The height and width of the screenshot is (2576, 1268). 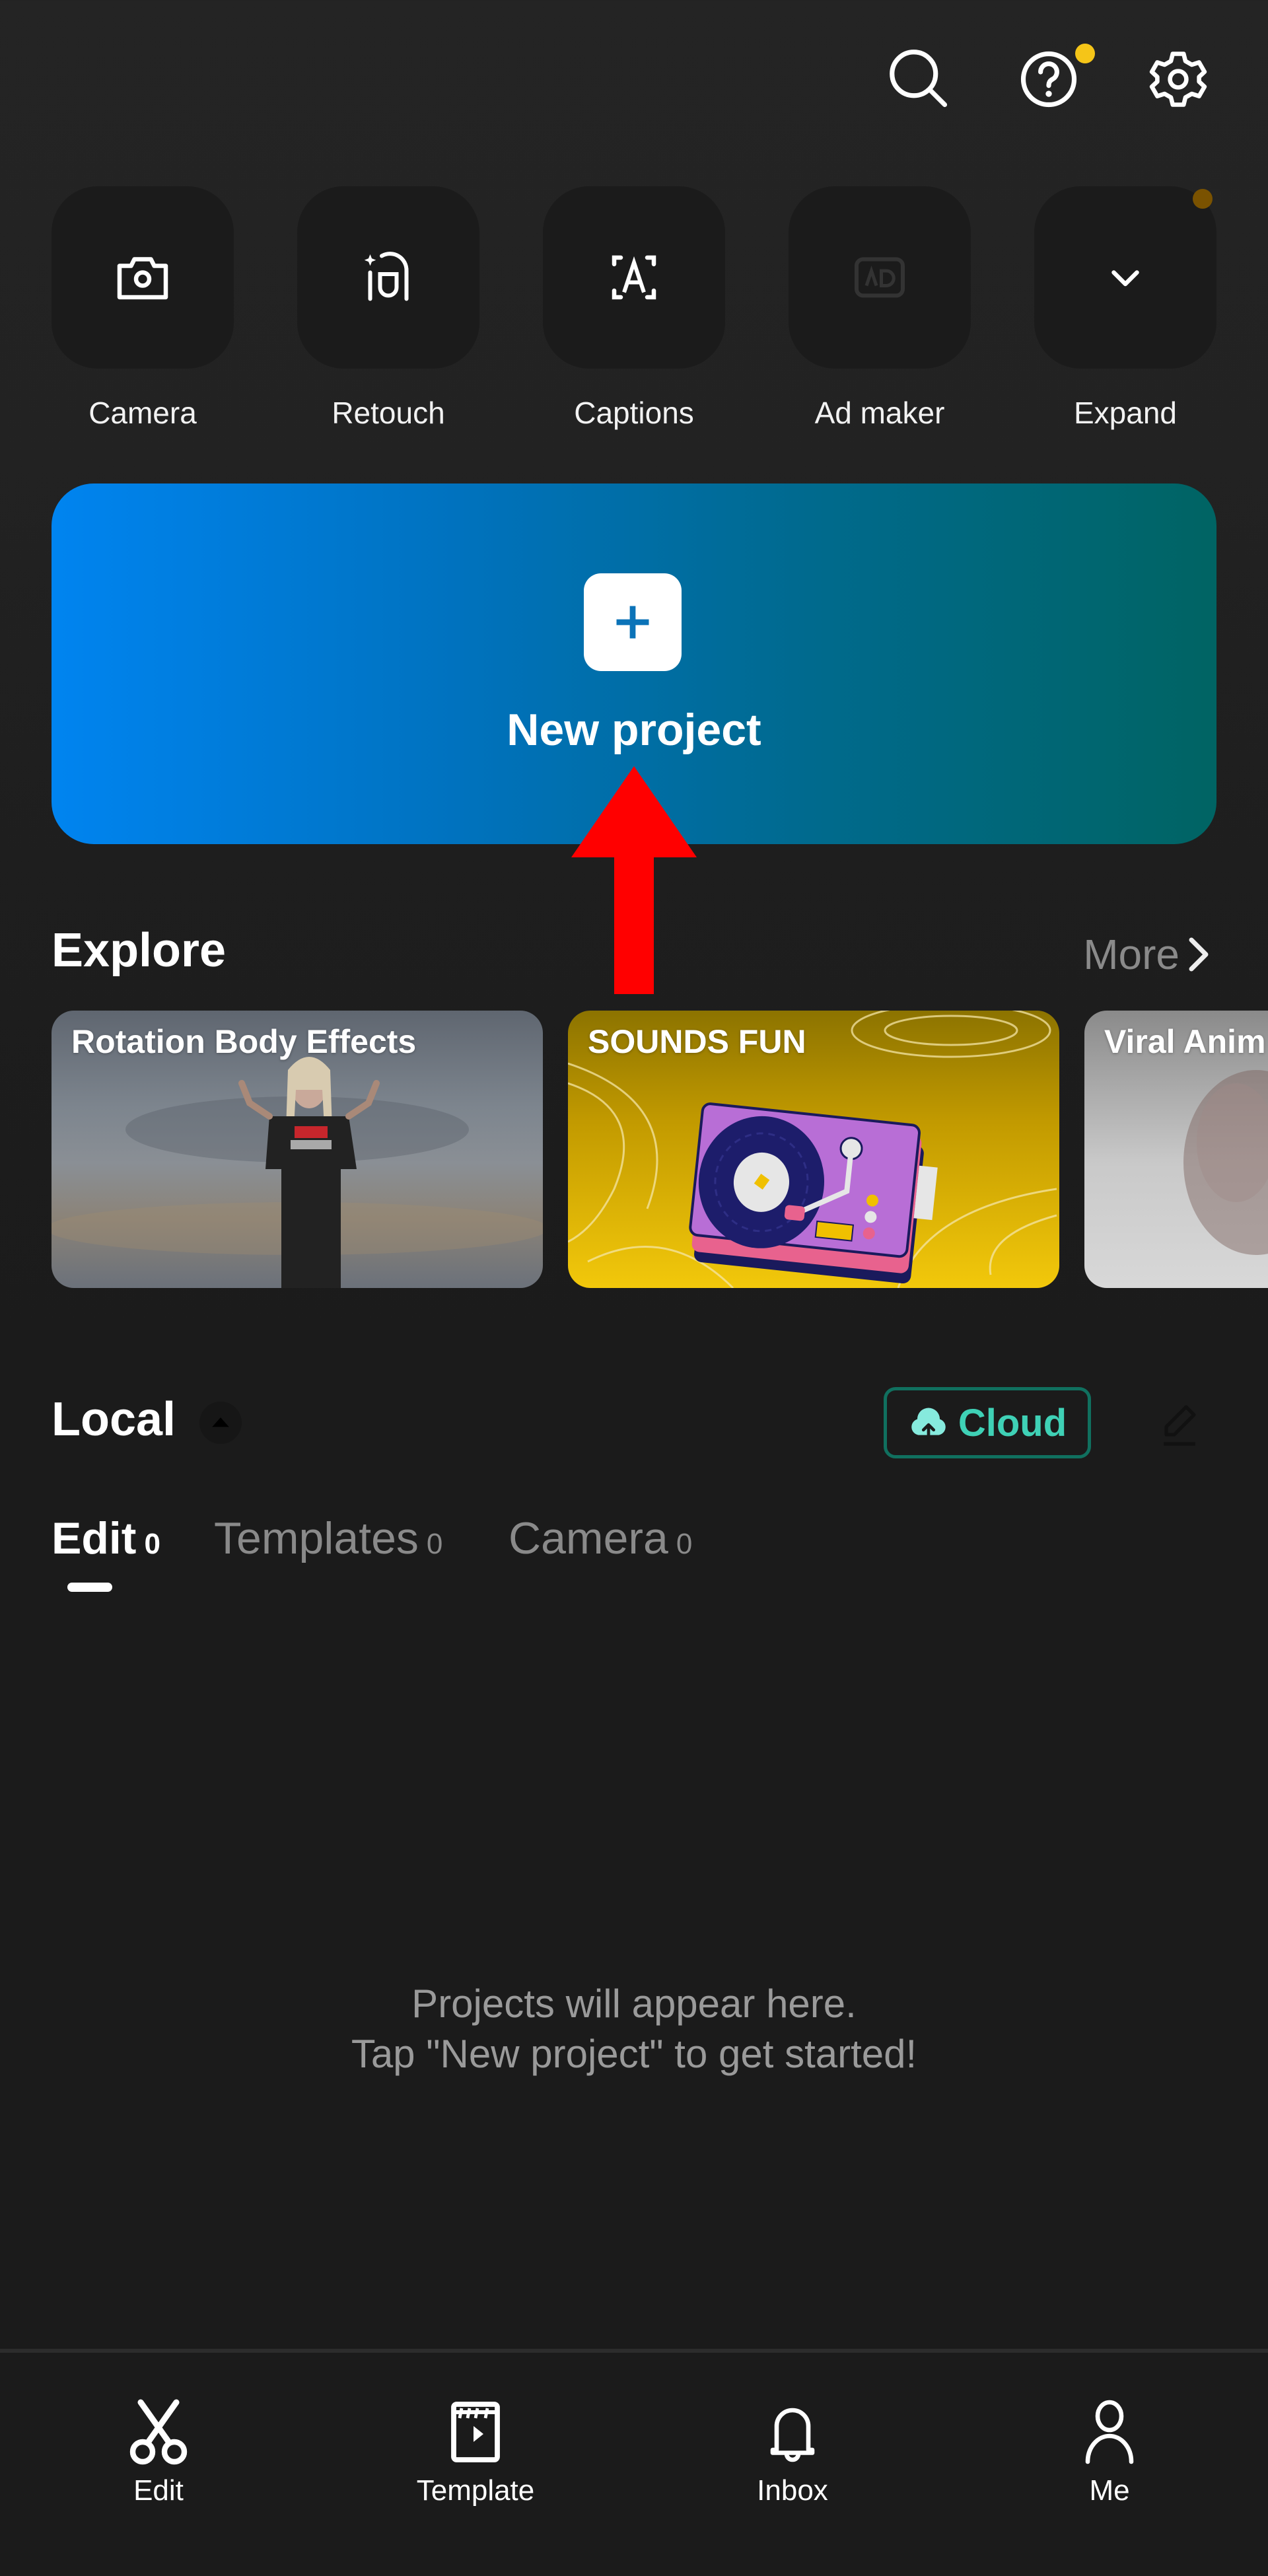 What do you see at coordinates (475, 2432) in the screenshot?
I see `template-icon` at bounding box center [475, 2432].